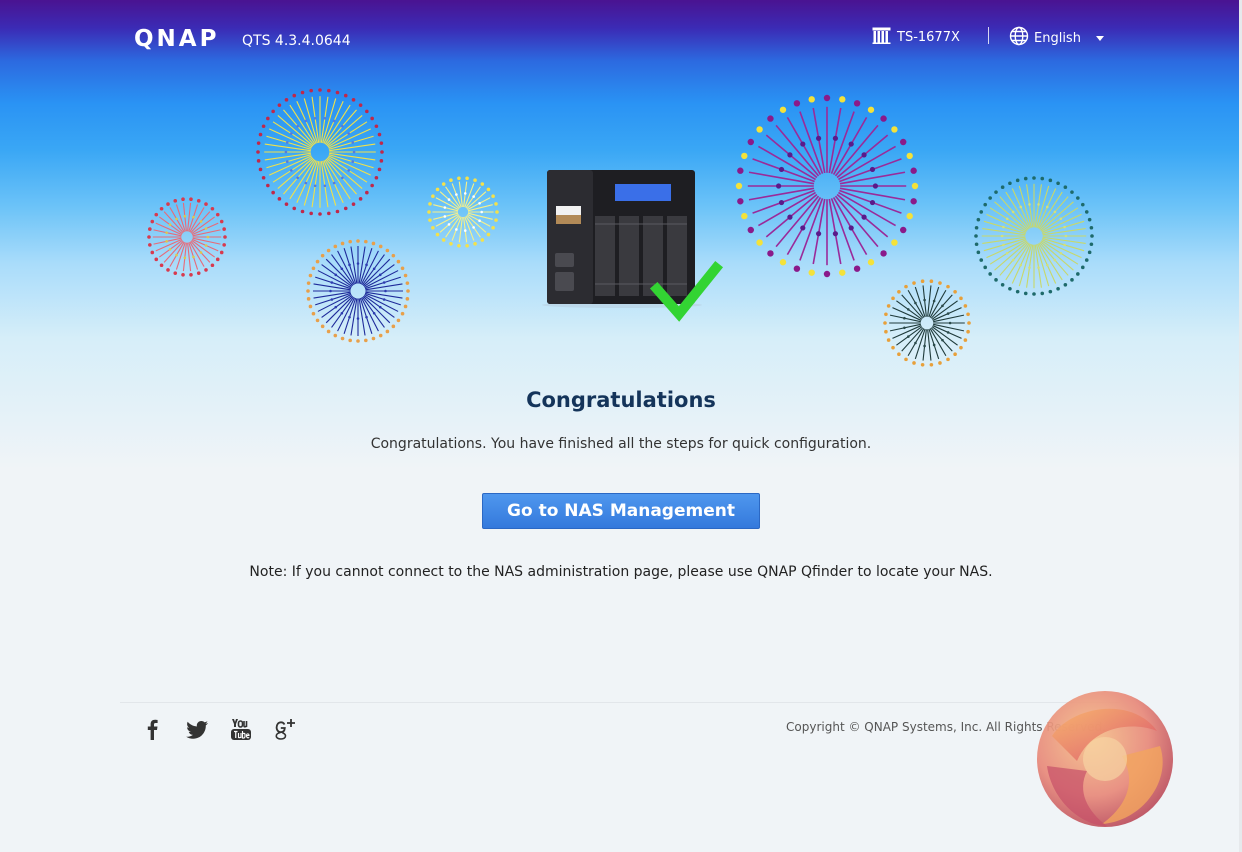  Describe the element at coordinates (241, 729) in the screenshot. I see `youtube-icon` at that location.